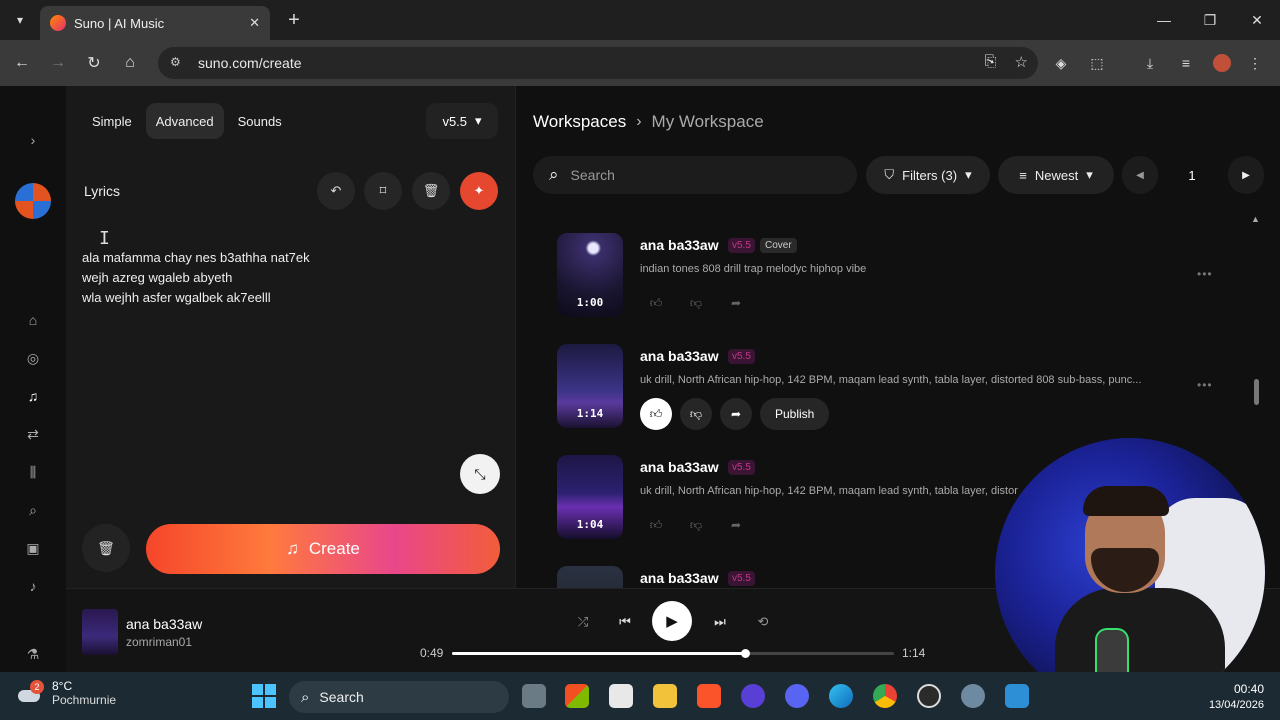 The height and width of the screenshot is (720, 1280). Describe the element at coordinates (196, 257) in the screenshot. I see `lyrics-line: ala mafamma chay nes b3athha nat7ek` at that location.